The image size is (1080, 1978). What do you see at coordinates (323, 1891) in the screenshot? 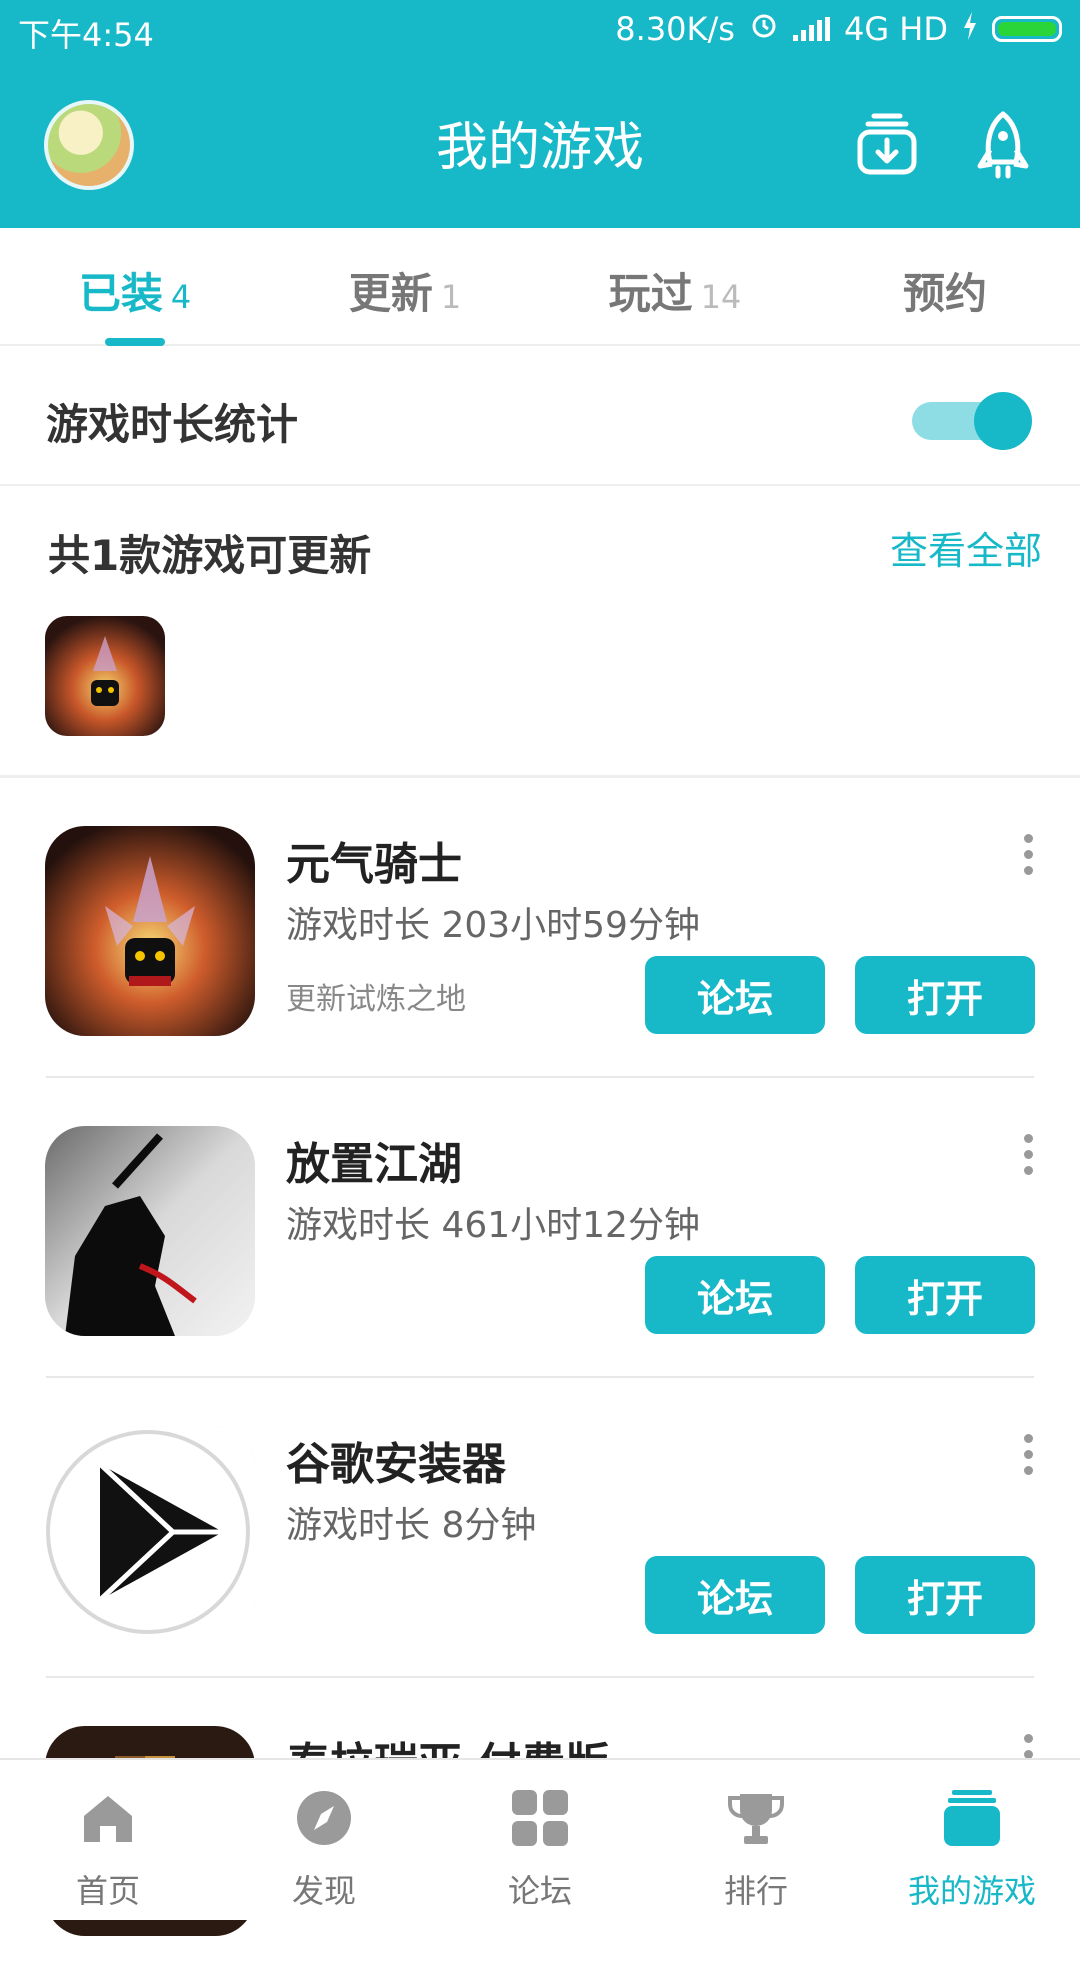
I see `nav-label: 发现` at bounding box center [323, 1891].